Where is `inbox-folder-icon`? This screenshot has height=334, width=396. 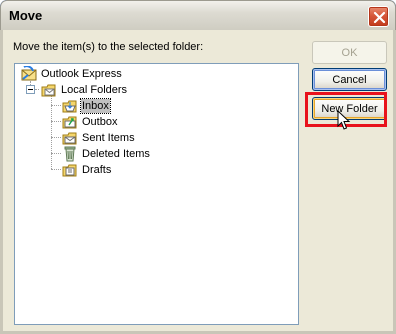 inbox-folder-icon is located at coordinates (69, 106).